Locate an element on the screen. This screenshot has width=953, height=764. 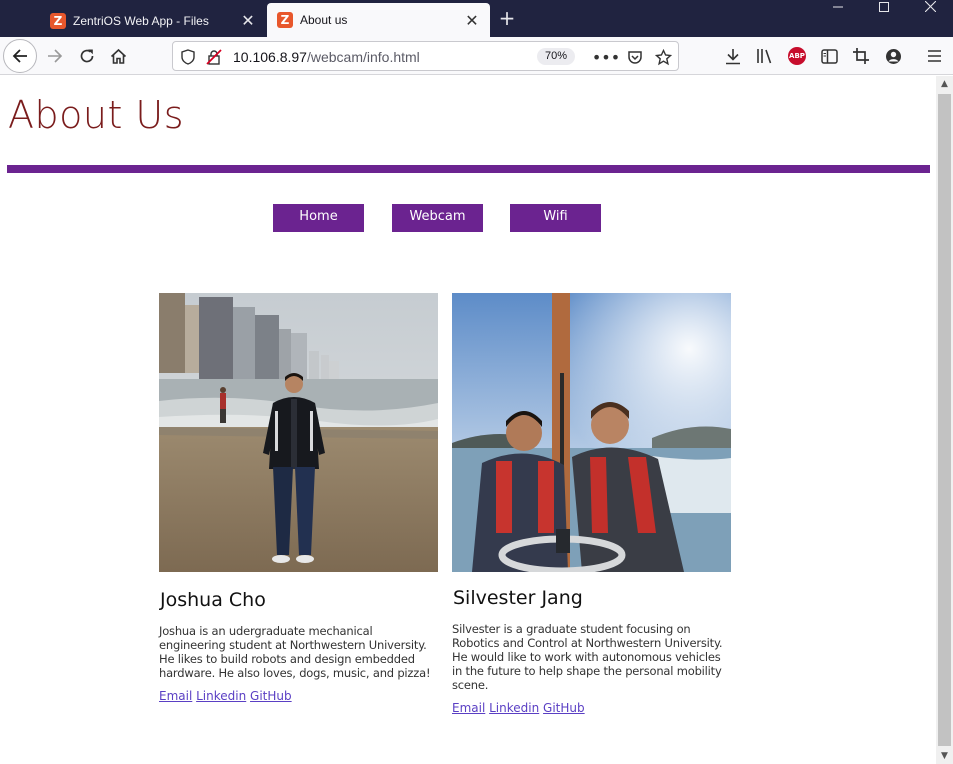
url-path: /webcam/info.html is located at coordinates (363, 57).